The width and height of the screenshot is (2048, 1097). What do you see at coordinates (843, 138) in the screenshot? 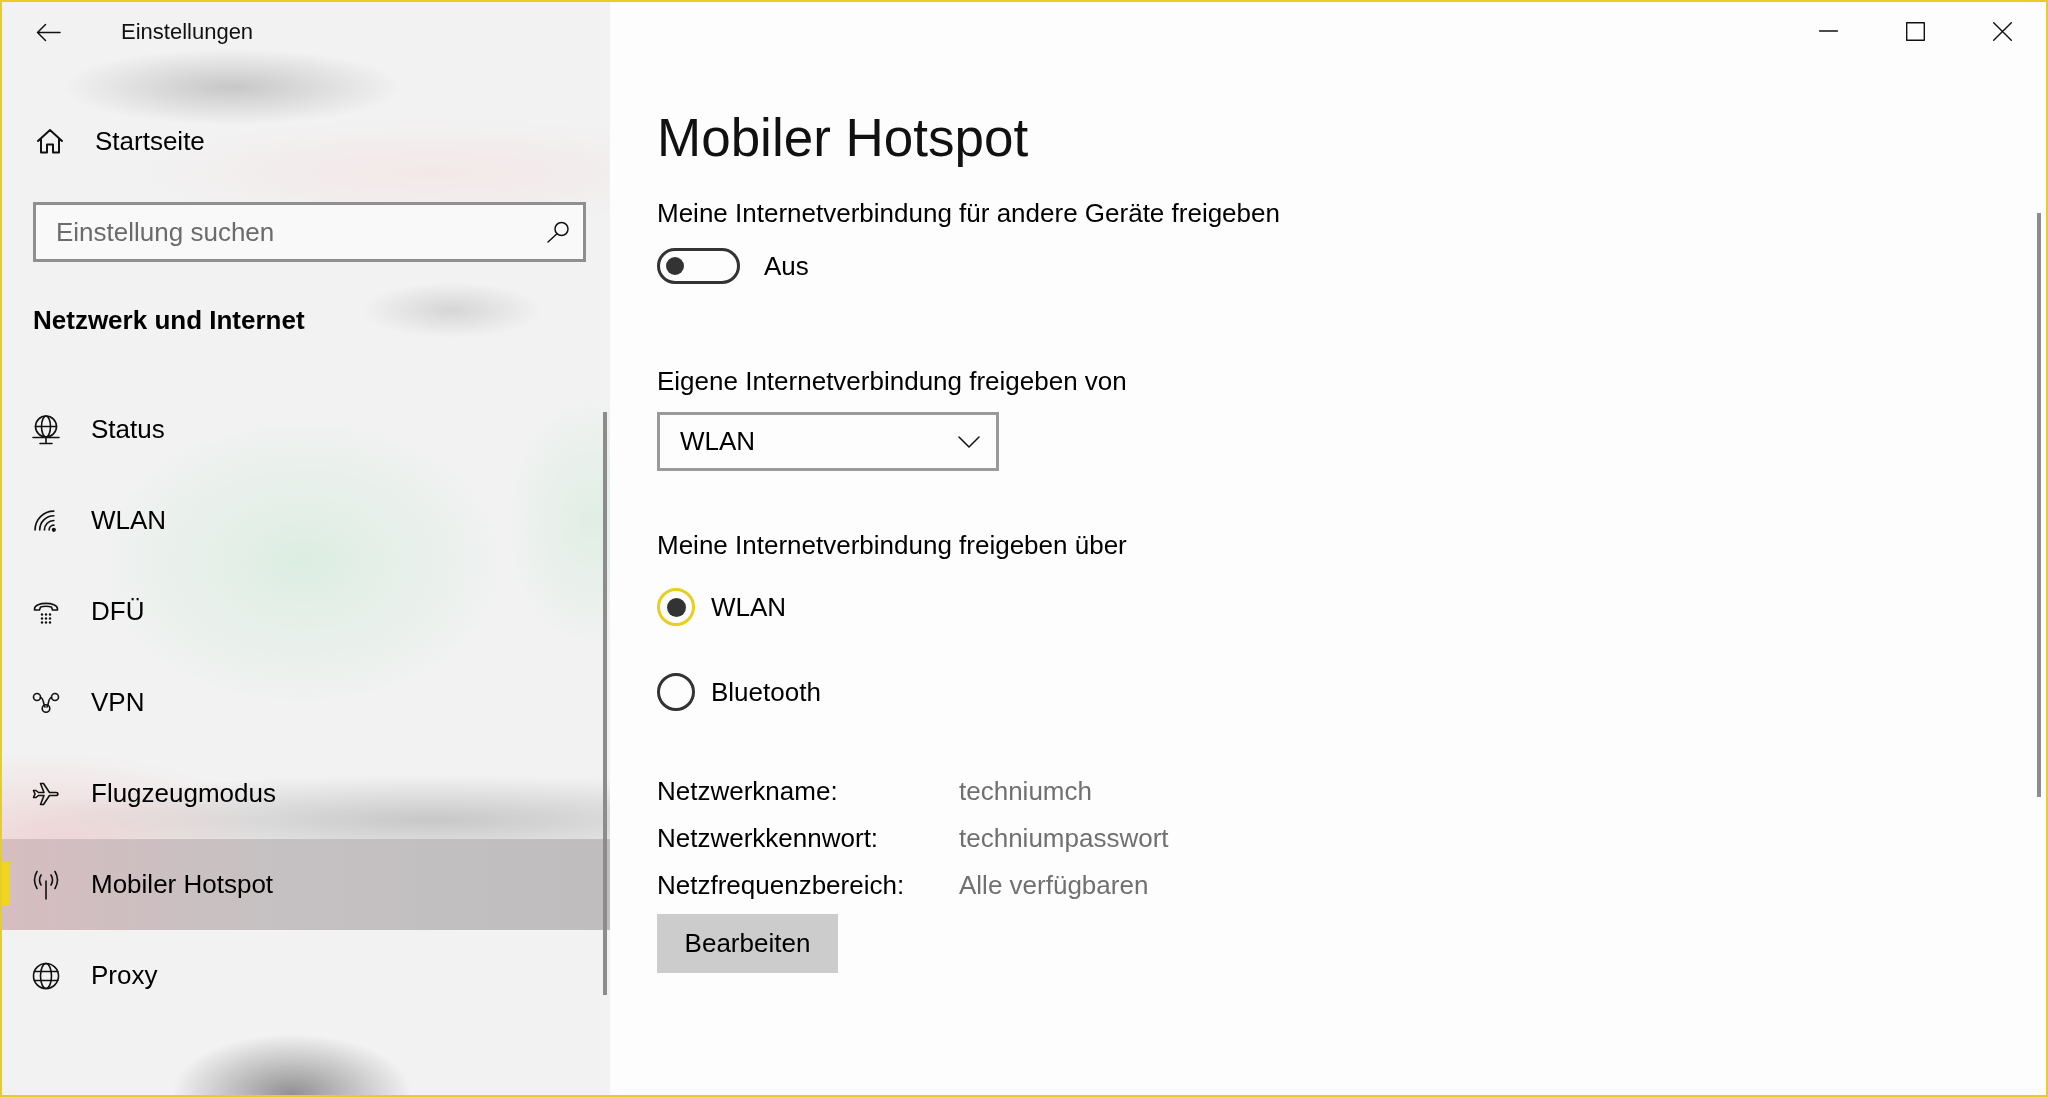
I see `page-title: Mobiler Hotspot` at bounding box center [843, 138].